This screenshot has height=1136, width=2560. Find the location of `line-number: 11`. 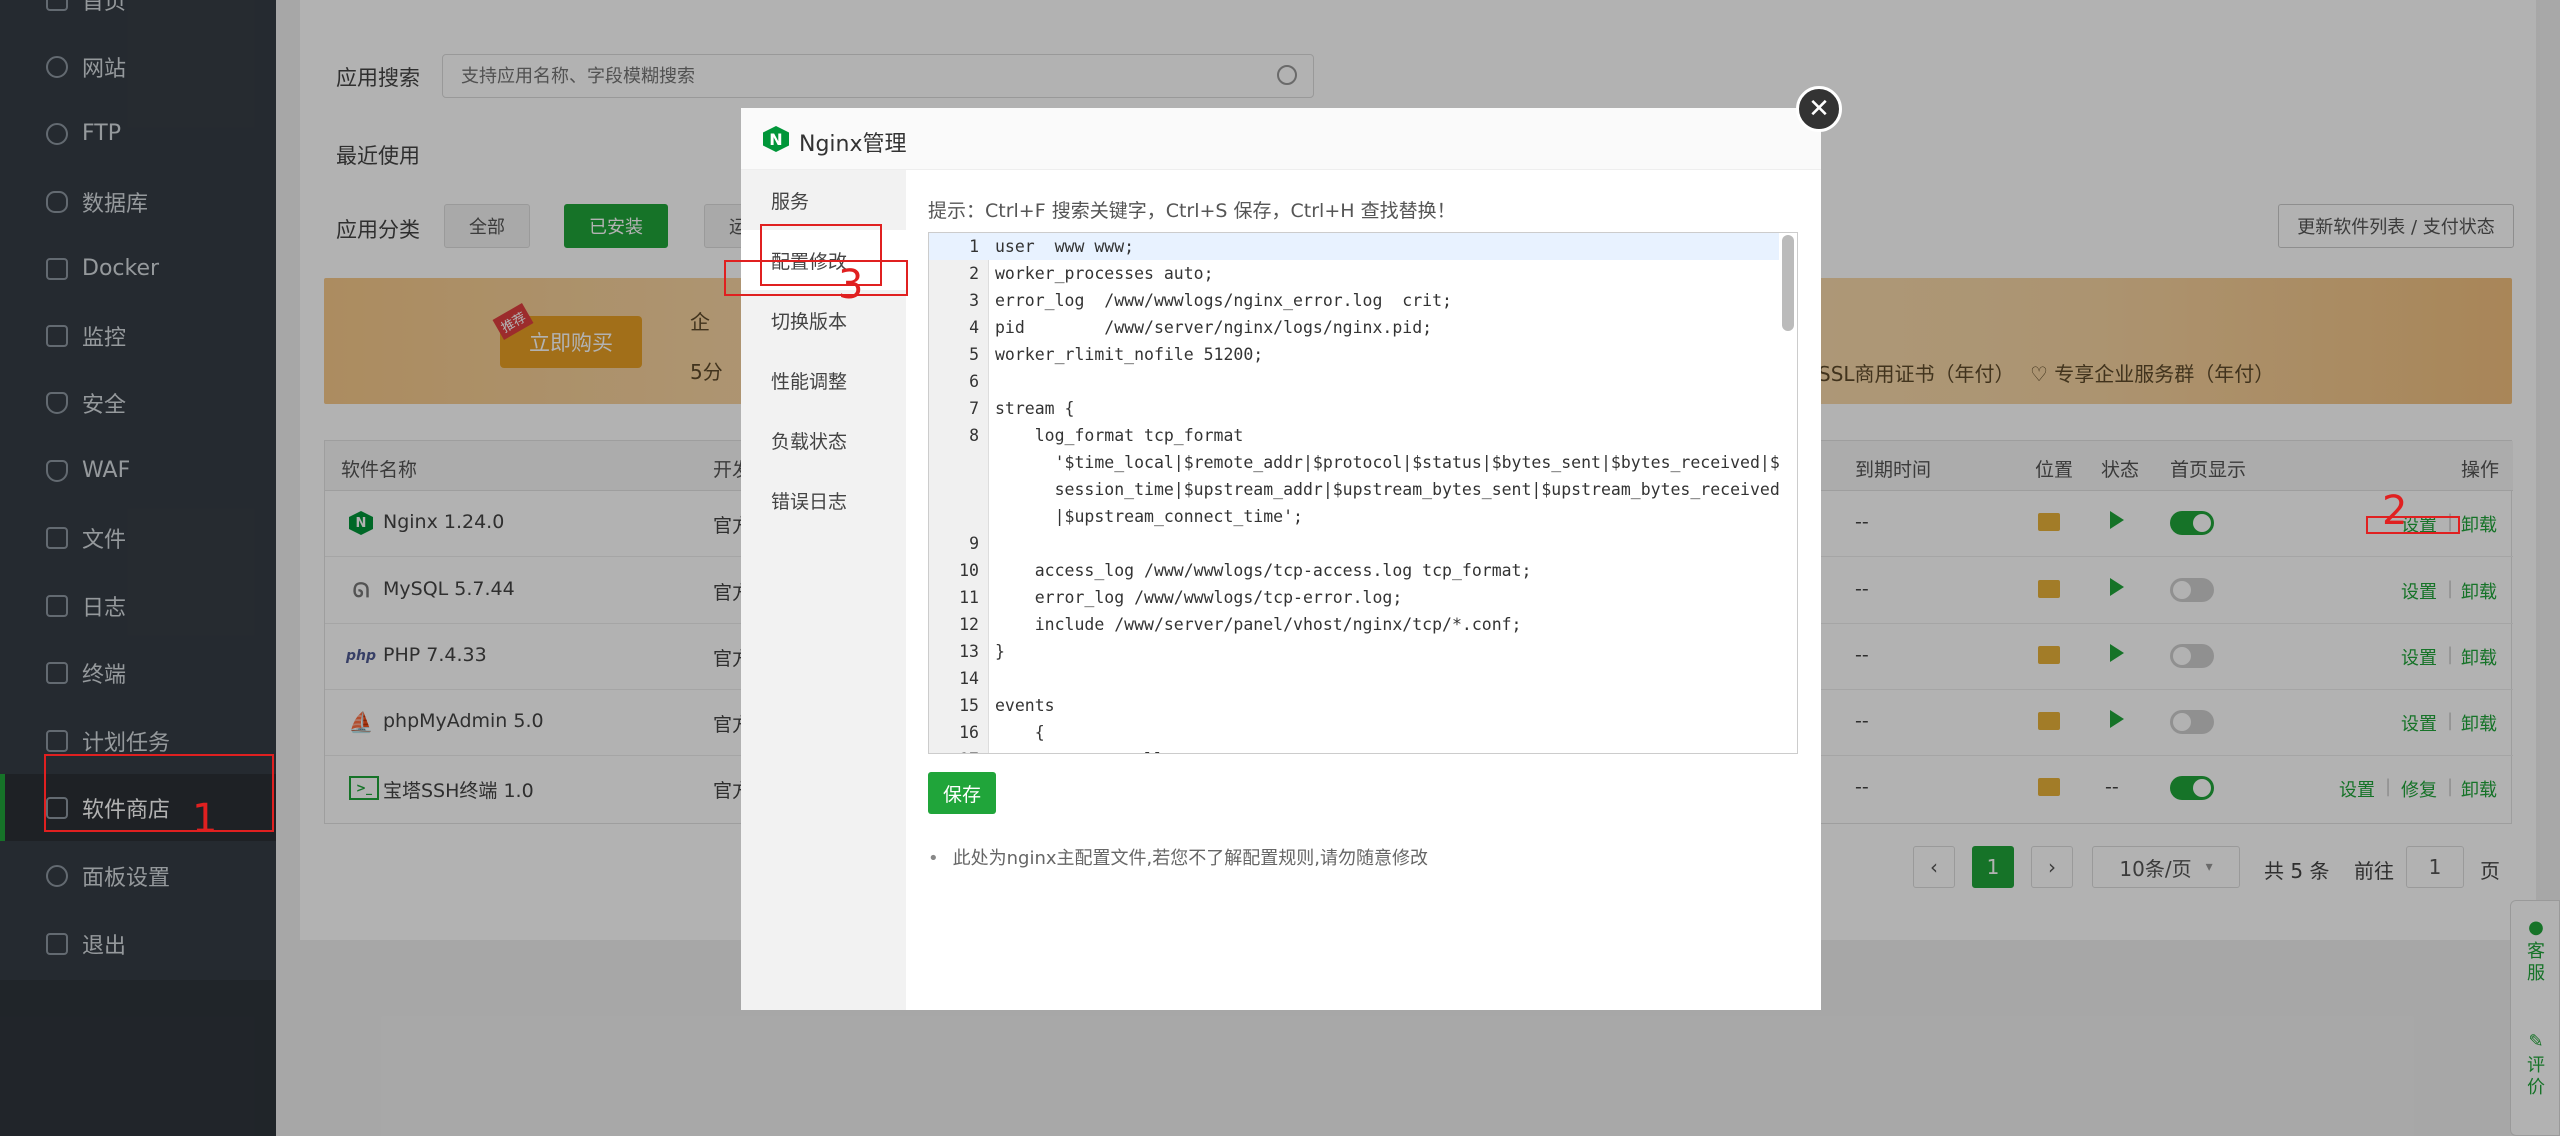

line-number: 11 is located at coordinates (969, 597).